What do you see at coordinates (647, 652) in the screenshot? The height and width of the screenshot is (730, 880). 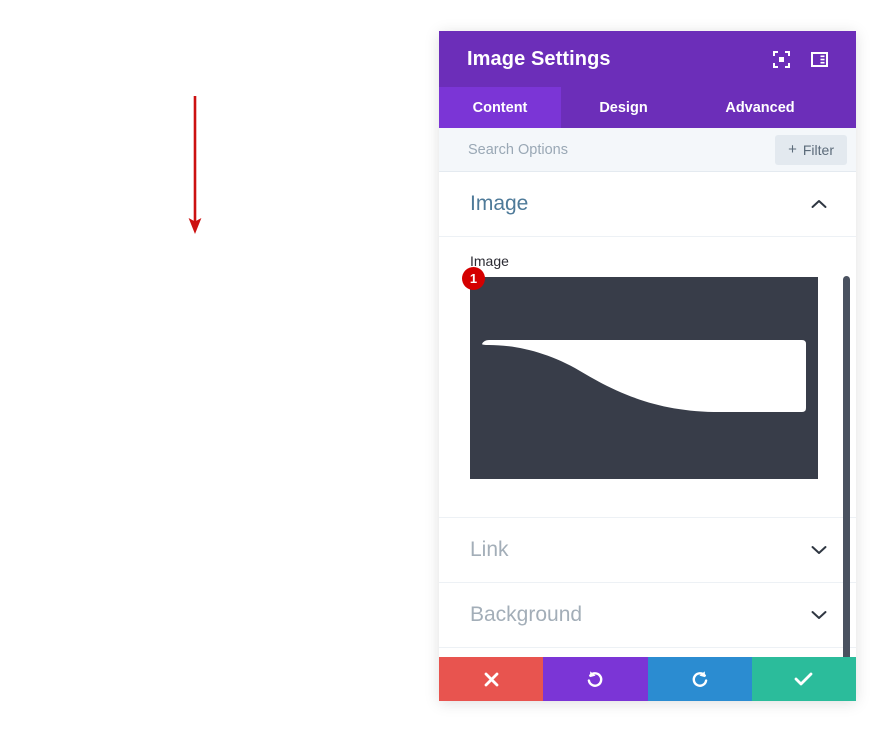 I see `section-header-admin-label: Admin Label` at bounding box center [647, 652].